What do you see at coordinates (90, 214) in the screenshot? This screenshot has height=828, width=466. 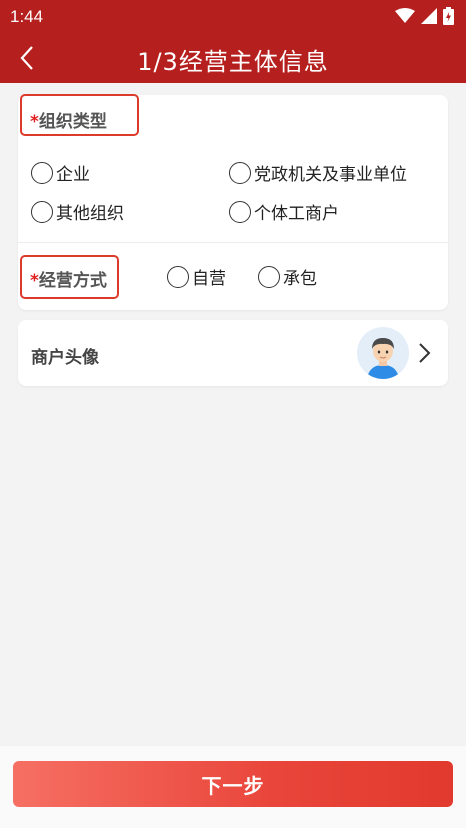 I see `radio-label: 其他组织` at bounding box center [90, 214].